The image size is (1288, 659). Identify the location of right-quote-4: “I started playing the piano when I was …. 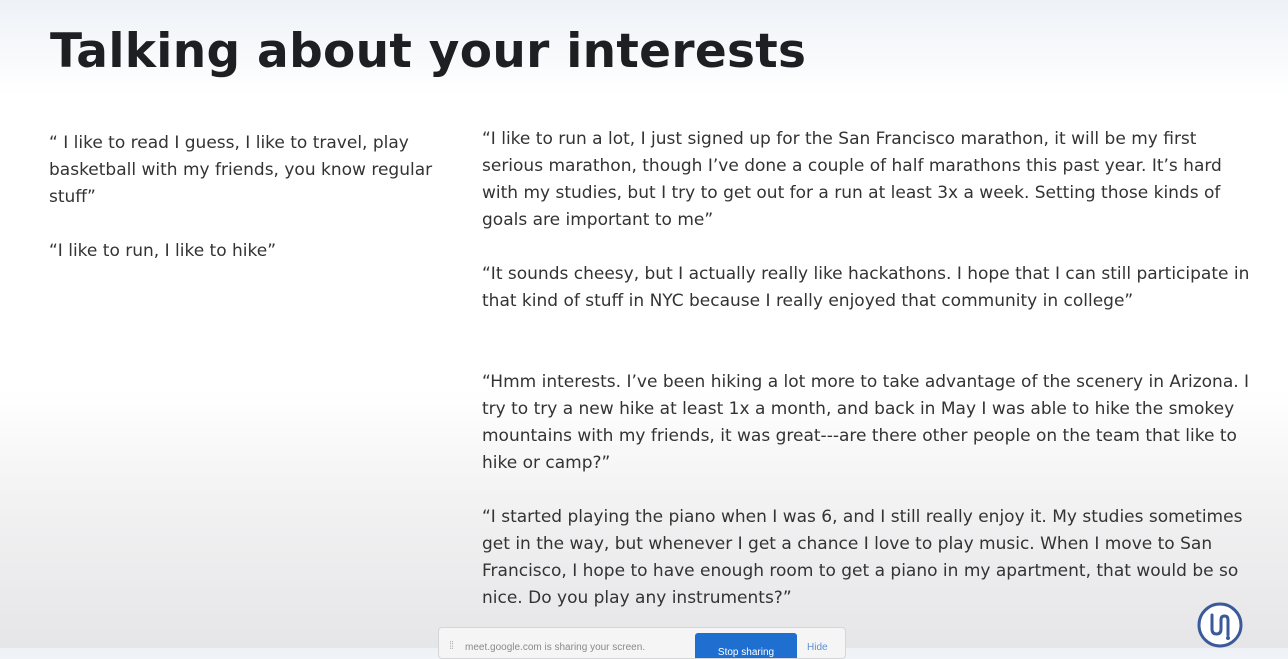
(862, 557).